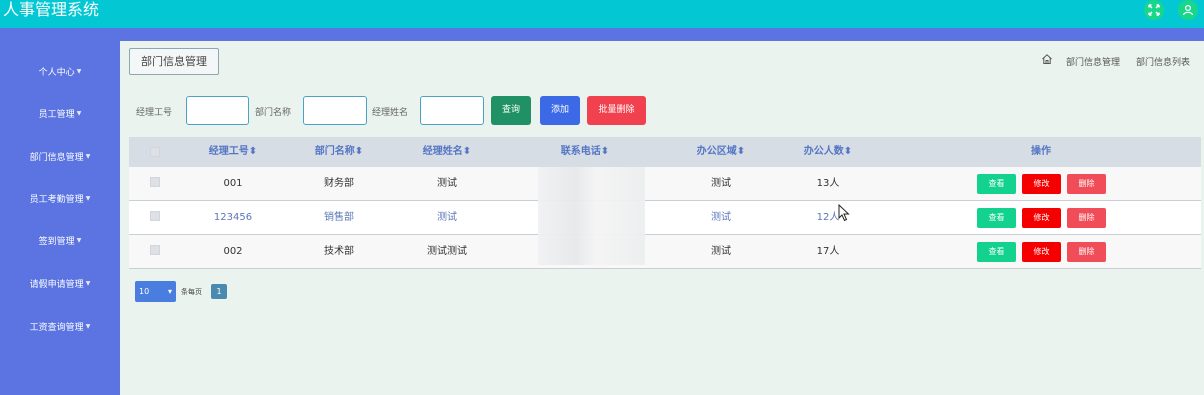 Image resolution: width=1204 pixels, height=395 pixels. I want to click on filter-label-dept-name: 部门名称, so click(273, 113).